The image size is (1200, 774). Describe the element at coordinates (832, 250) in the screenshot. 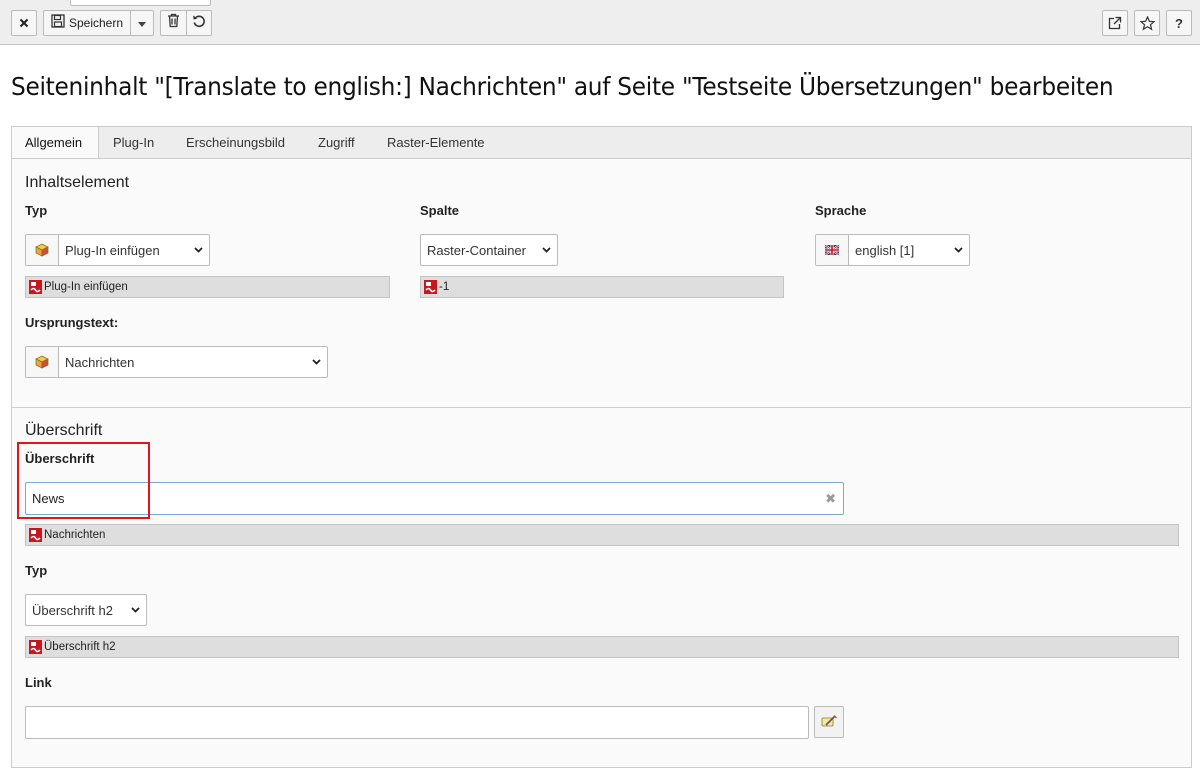

I see `uk-flag-icon` at that location.